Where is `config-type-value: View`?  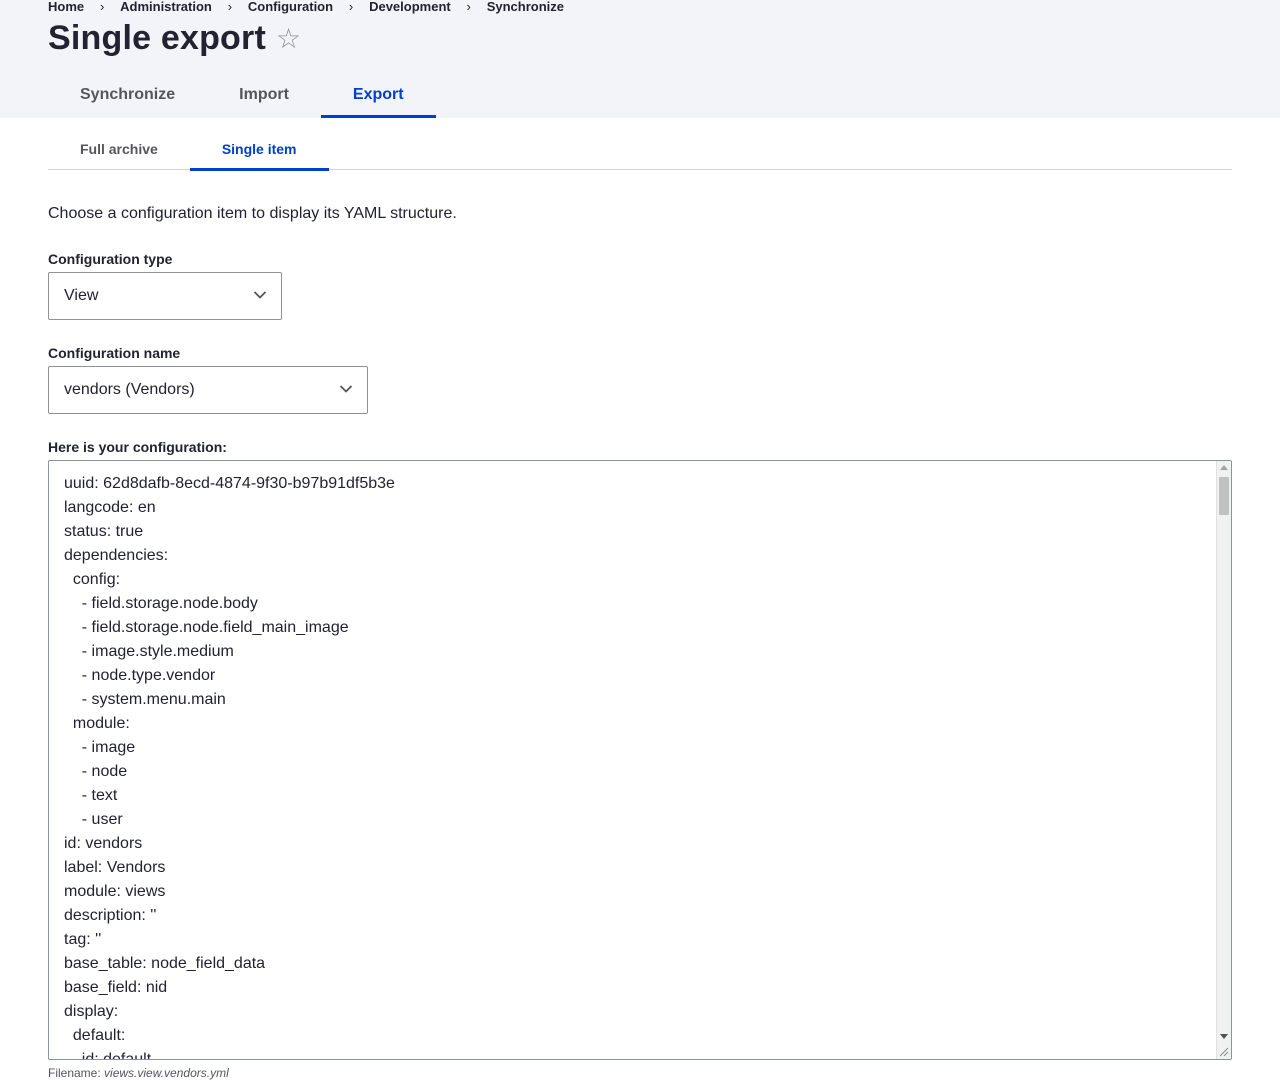 config-type-value: View is located at coordinates (81, 295).